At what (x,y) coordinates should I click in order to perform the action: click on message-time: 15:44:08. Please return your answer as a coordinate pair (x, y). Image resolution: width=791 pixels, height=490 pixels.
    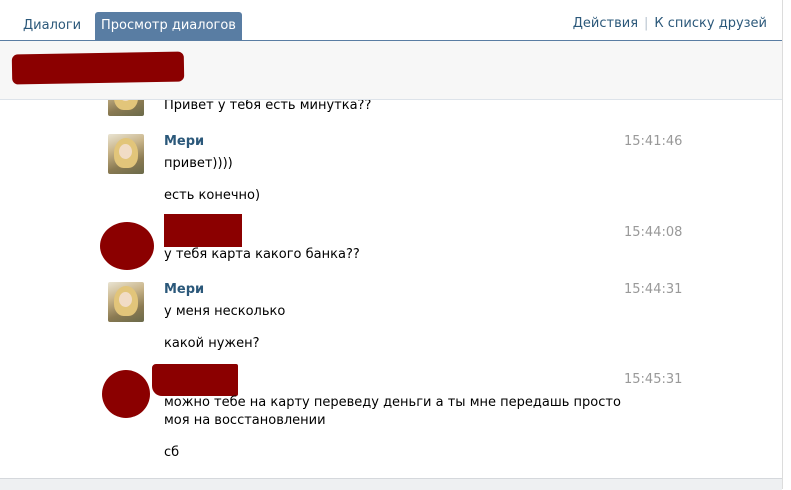
    Looking at the image, I should click on (653, 232).